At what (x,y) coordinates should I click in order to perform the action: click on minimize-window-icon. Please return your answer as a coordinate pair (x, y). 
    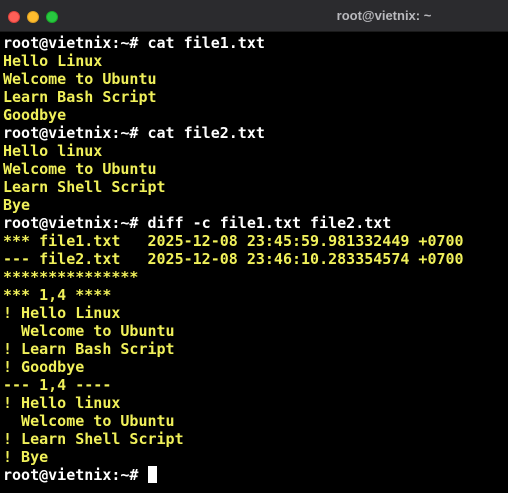
    Looking at the image, I should click on (33, 17).